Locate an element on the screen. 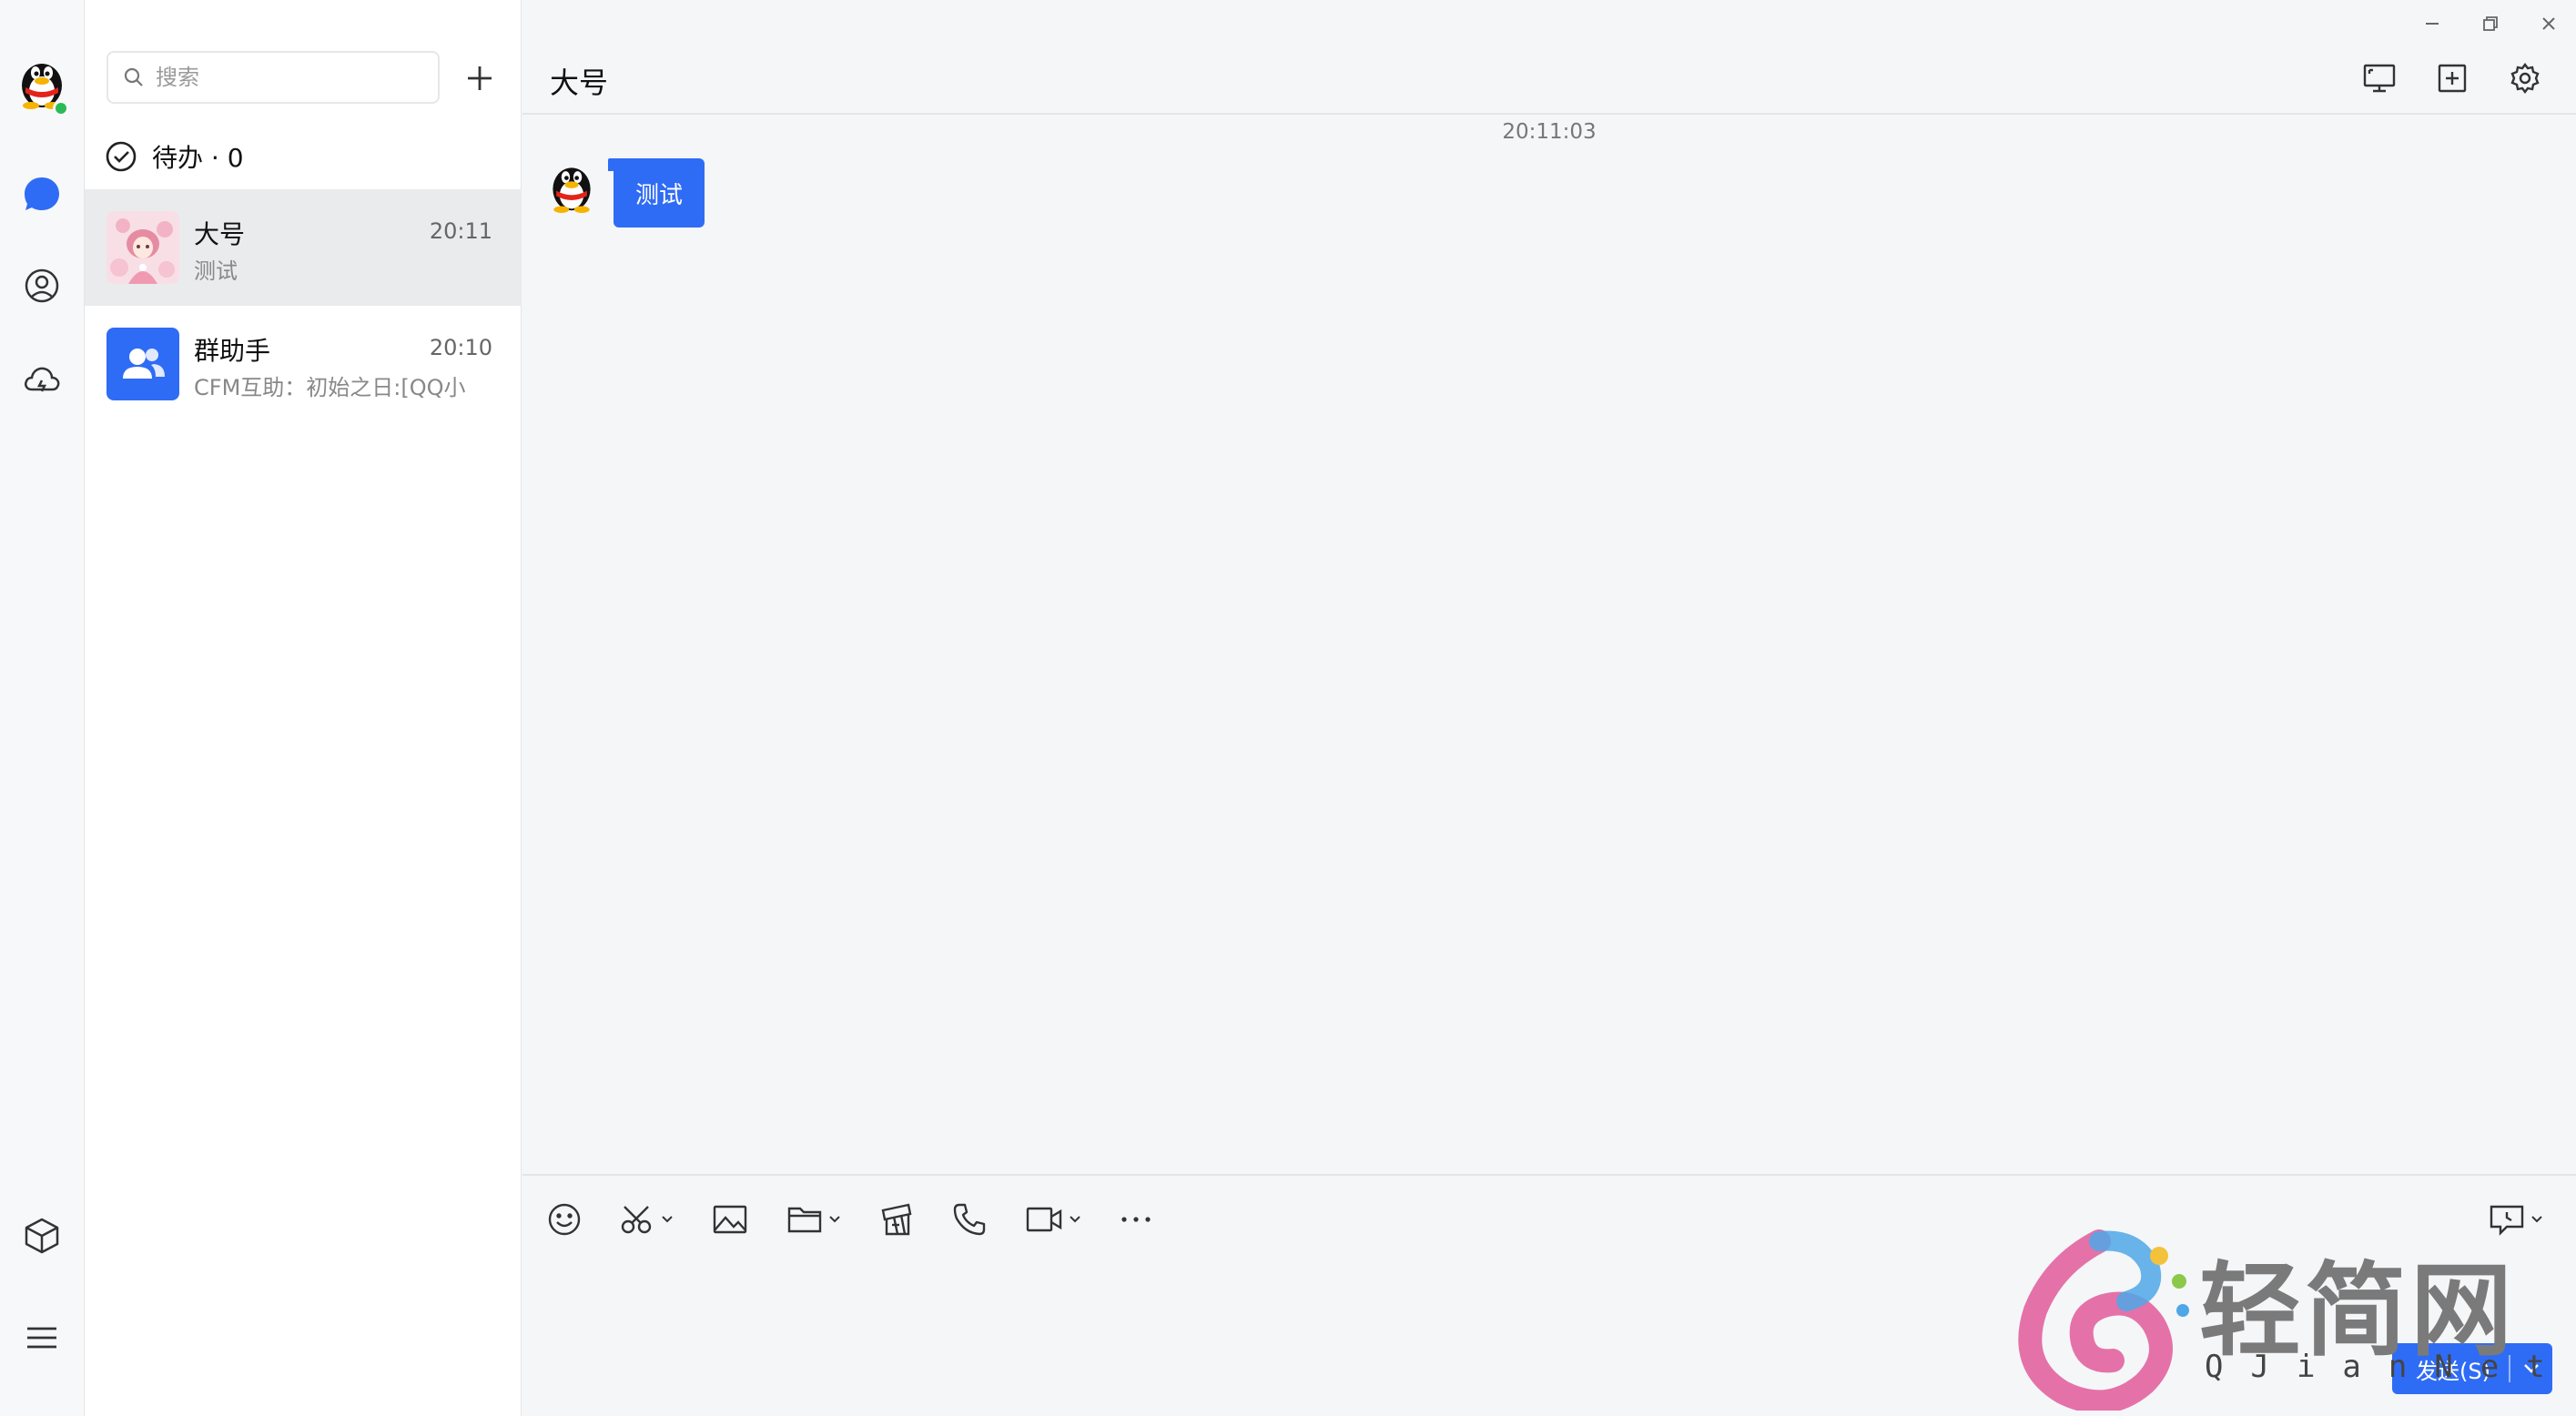  add-box-icon is located at coordinates (2452, 78).